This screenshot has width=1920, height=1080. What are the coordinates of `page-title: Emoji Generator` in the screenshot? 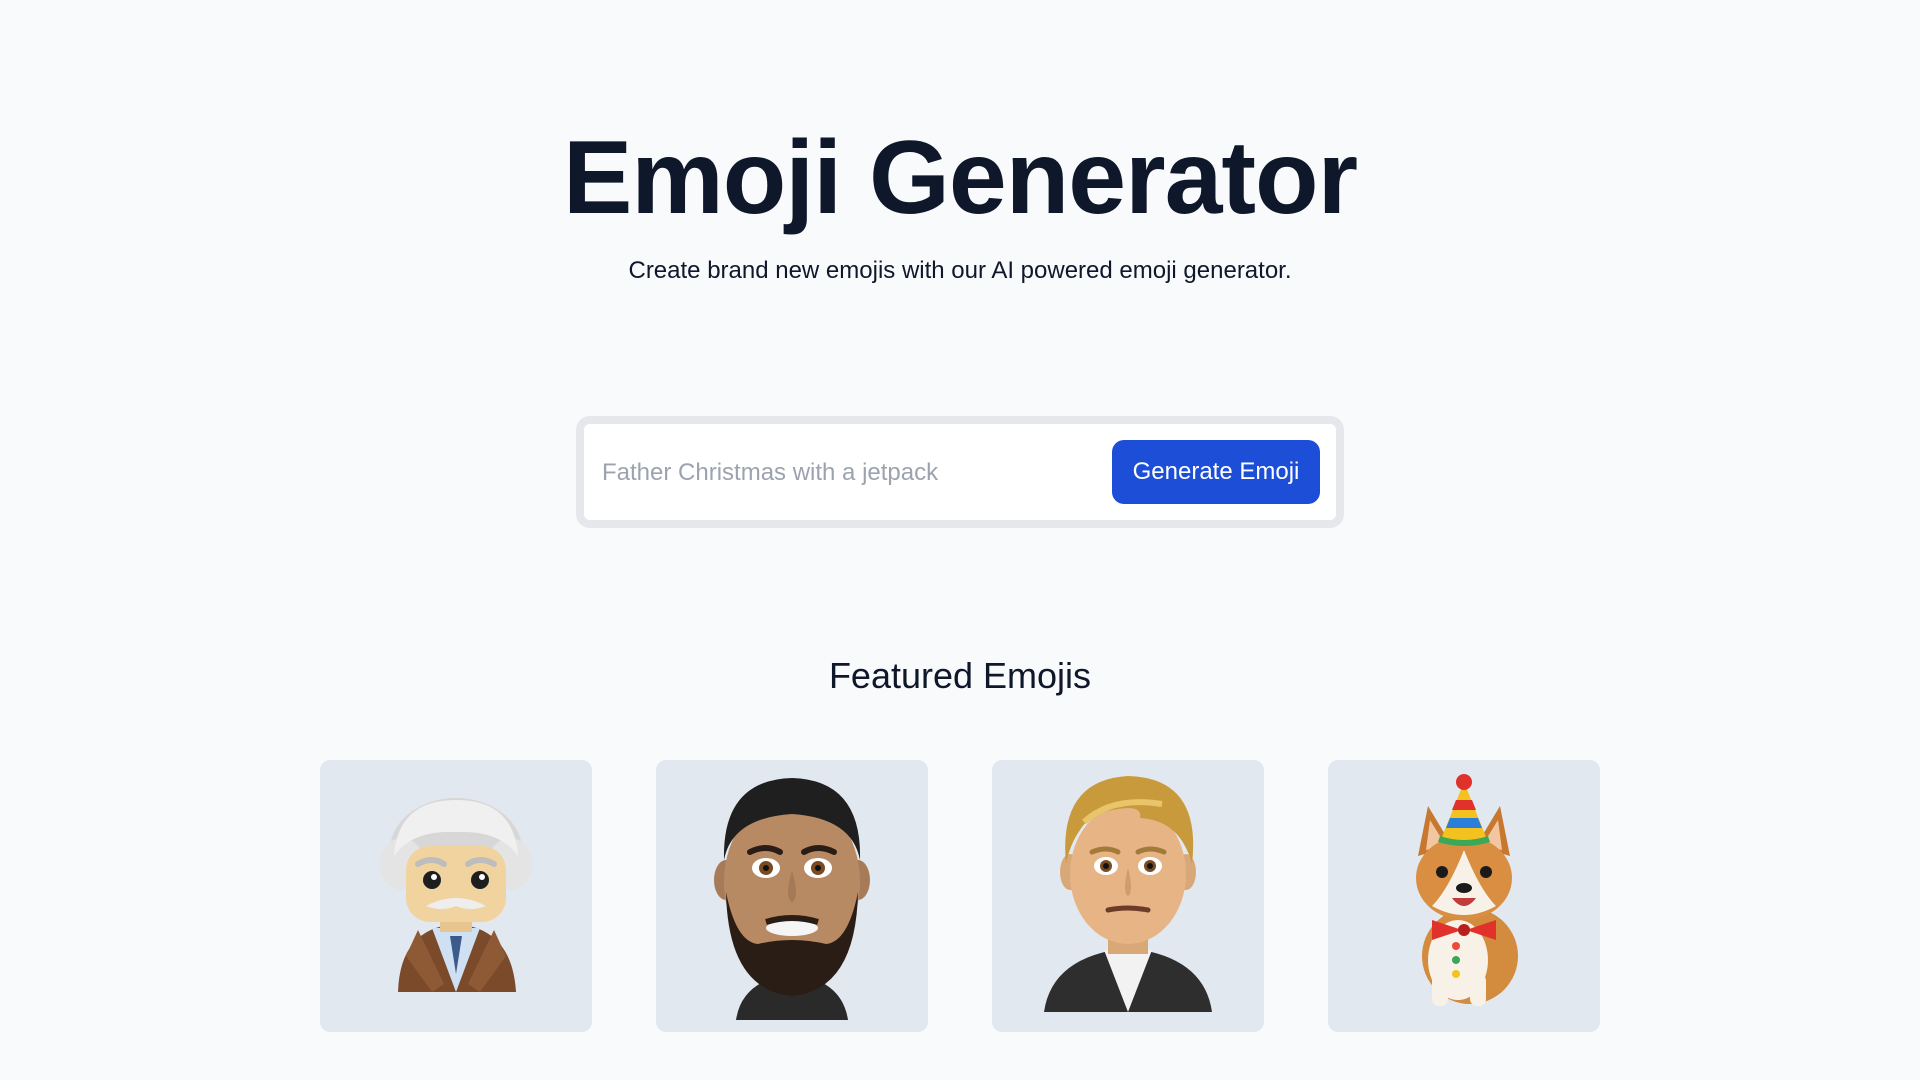 It's located at (960, 178).